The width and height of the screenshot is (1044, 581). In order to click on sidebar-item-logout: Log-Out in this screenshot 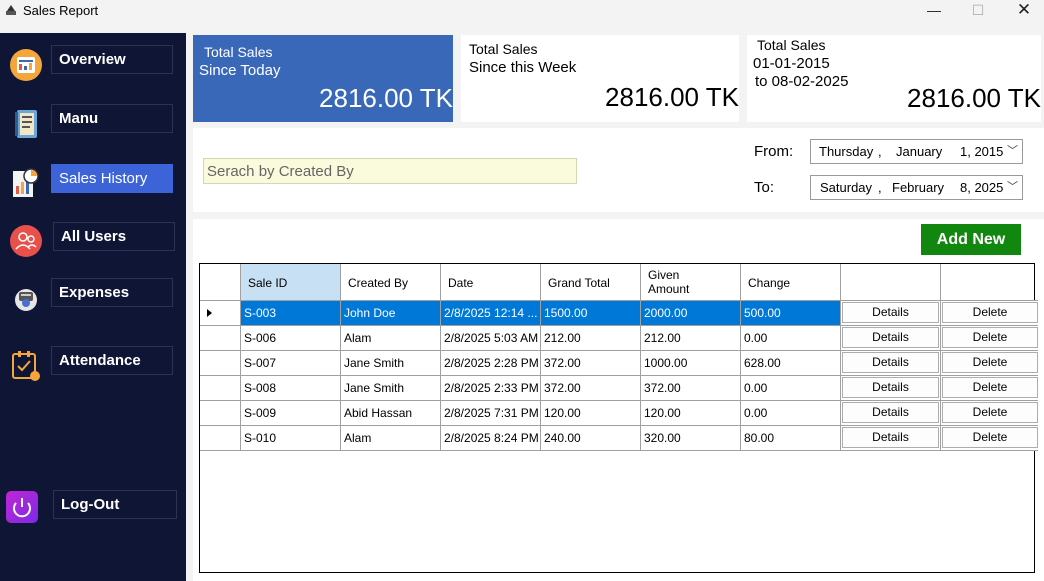, I will do `click(93, 508)`.